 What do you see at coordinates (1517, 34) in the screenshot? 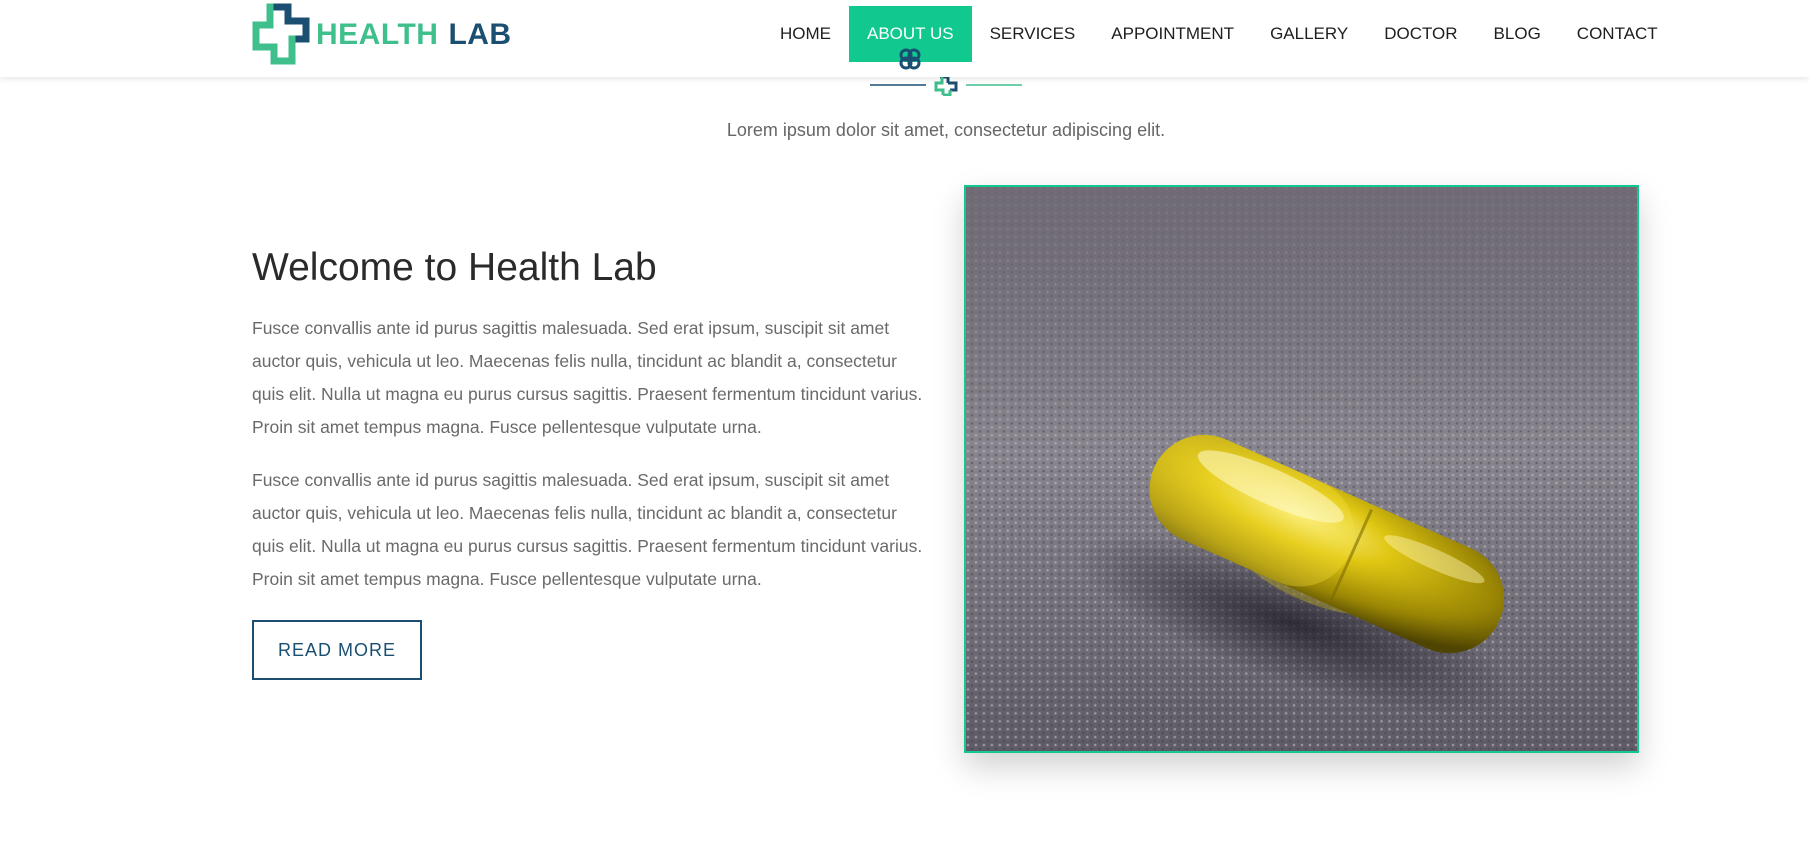
I see `nav-item-blog: BLOG` at bounding box center [1517, 34].